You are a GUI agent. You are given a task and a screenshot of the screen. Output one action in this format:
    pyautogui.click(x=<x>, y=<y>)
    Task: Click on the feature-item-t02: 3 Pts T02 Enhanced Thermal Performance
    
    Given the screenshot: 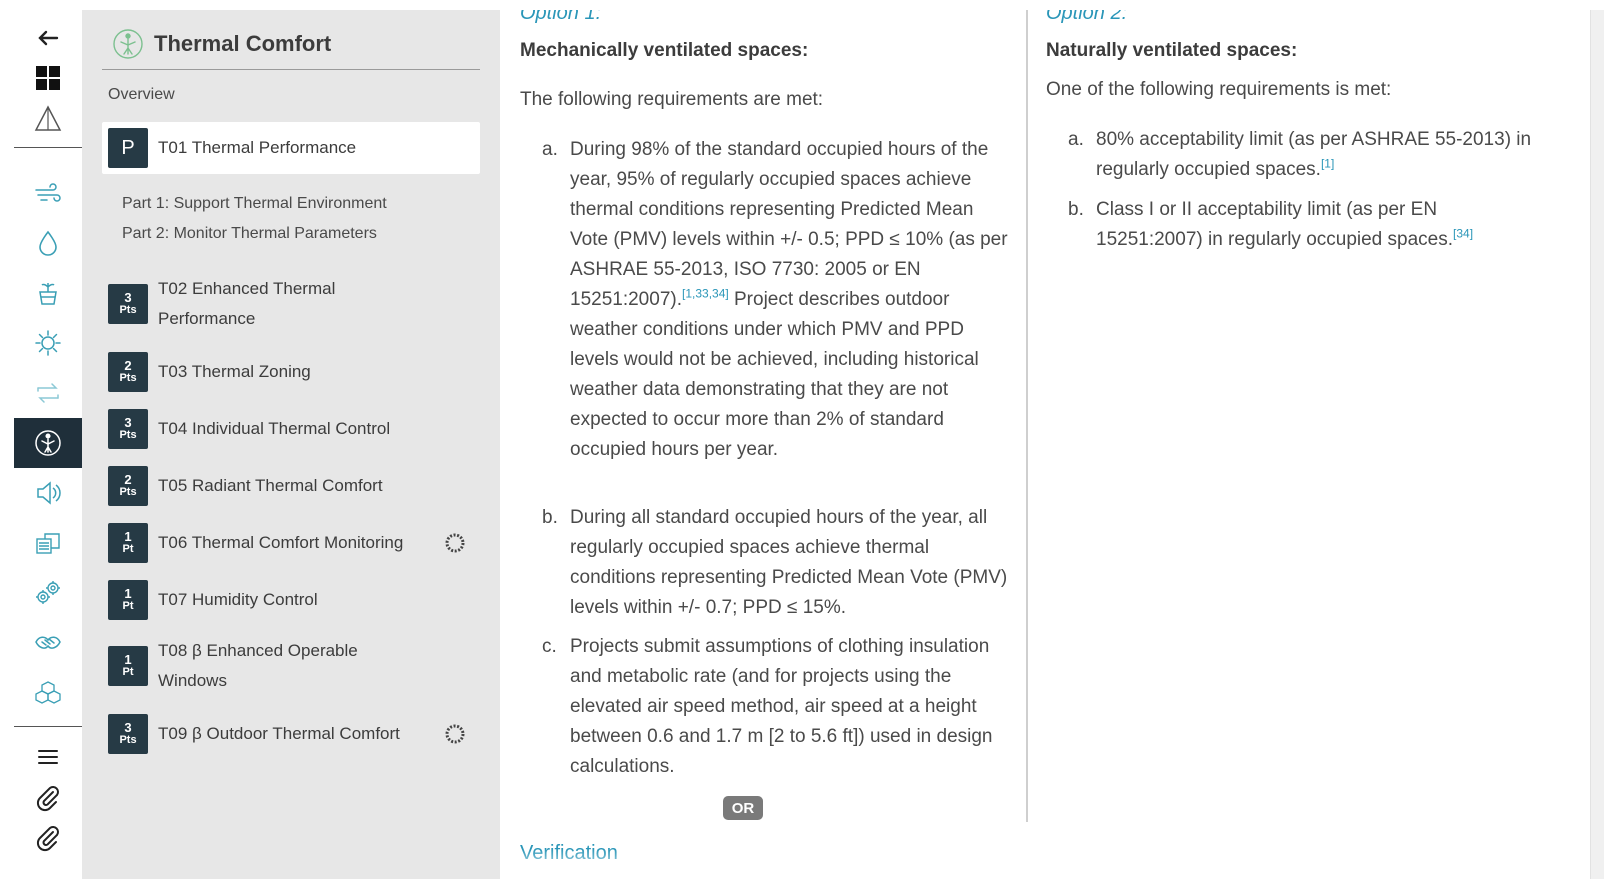 What is the action you would take?
    pyautogui.click(x=291, y=304)
    